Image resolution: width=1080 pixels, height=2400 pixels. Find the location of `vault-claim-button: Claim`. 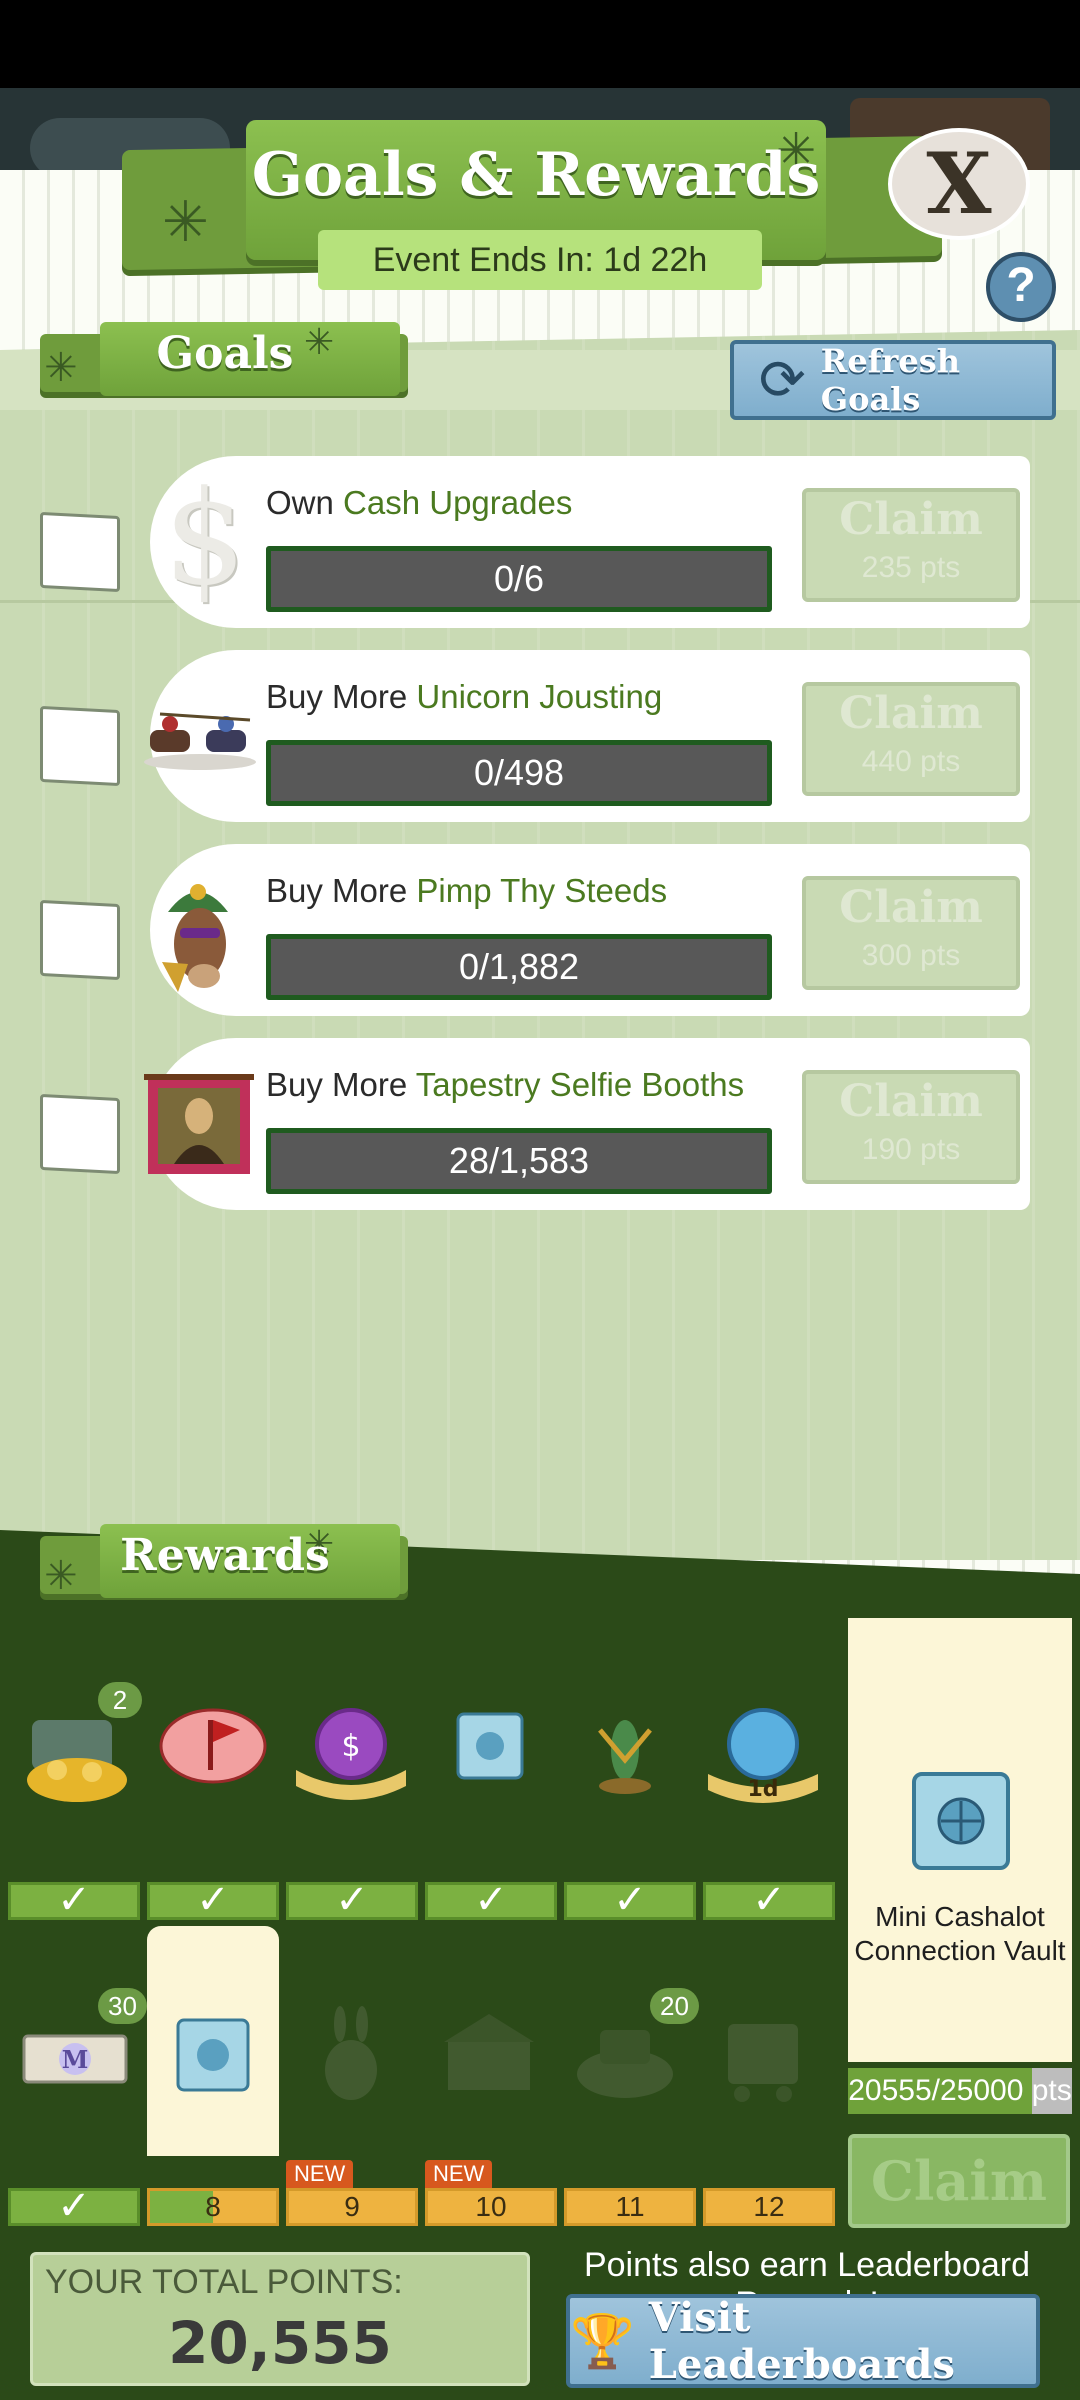

vault-claim-button: Claim is located at coordinates (959, 2181).